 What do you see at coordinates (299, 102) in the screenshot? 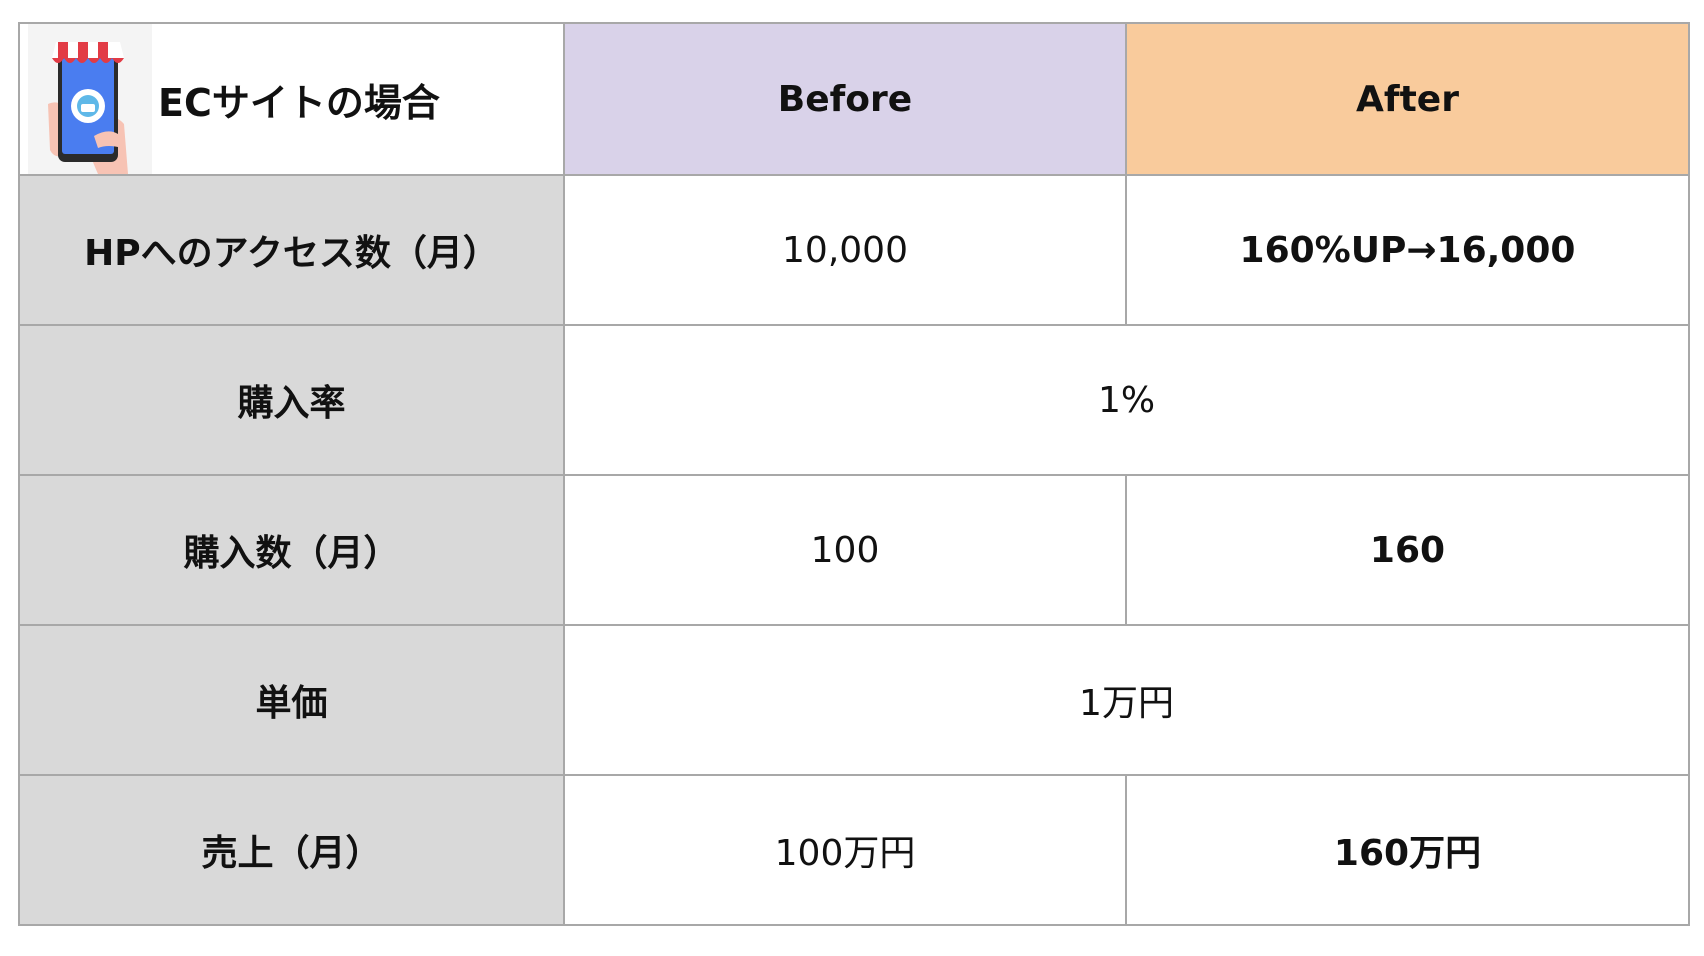
I see `table-title: ECサイトの場合` at bounding box center [299, 102].